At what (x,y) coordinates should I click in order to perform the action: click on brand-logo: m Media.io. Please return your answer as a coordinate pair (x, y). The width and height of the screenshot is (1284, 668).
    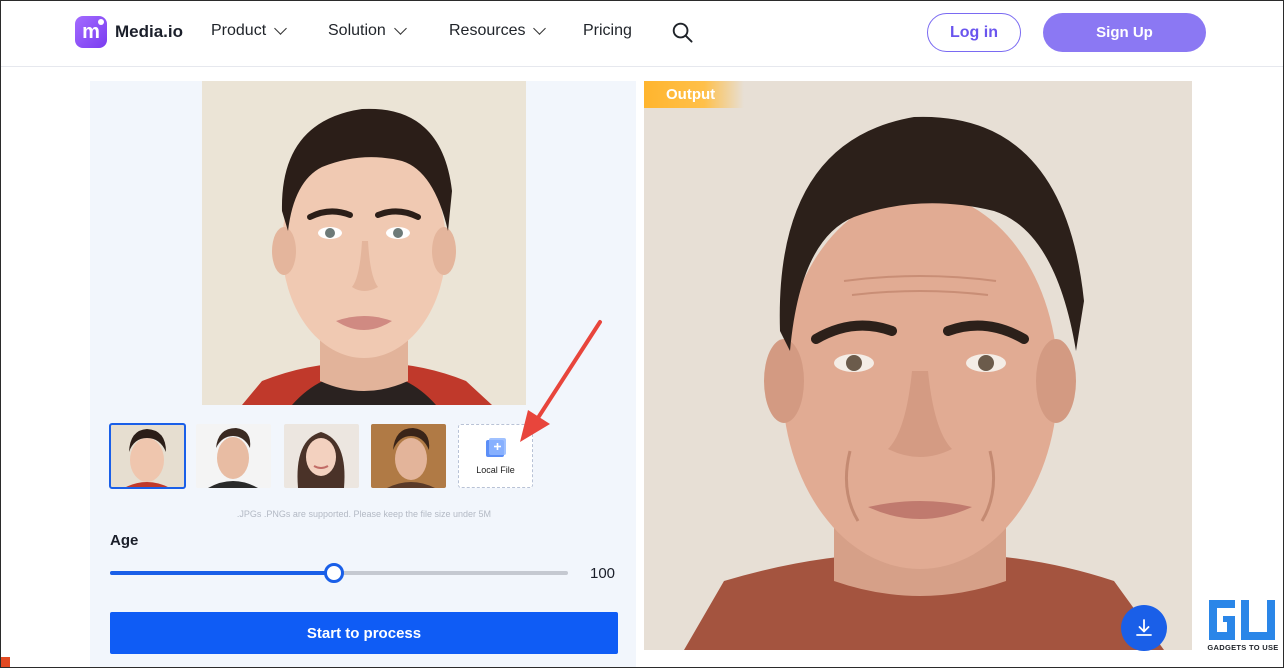
    Looking at the image, I should click on (129, 32).